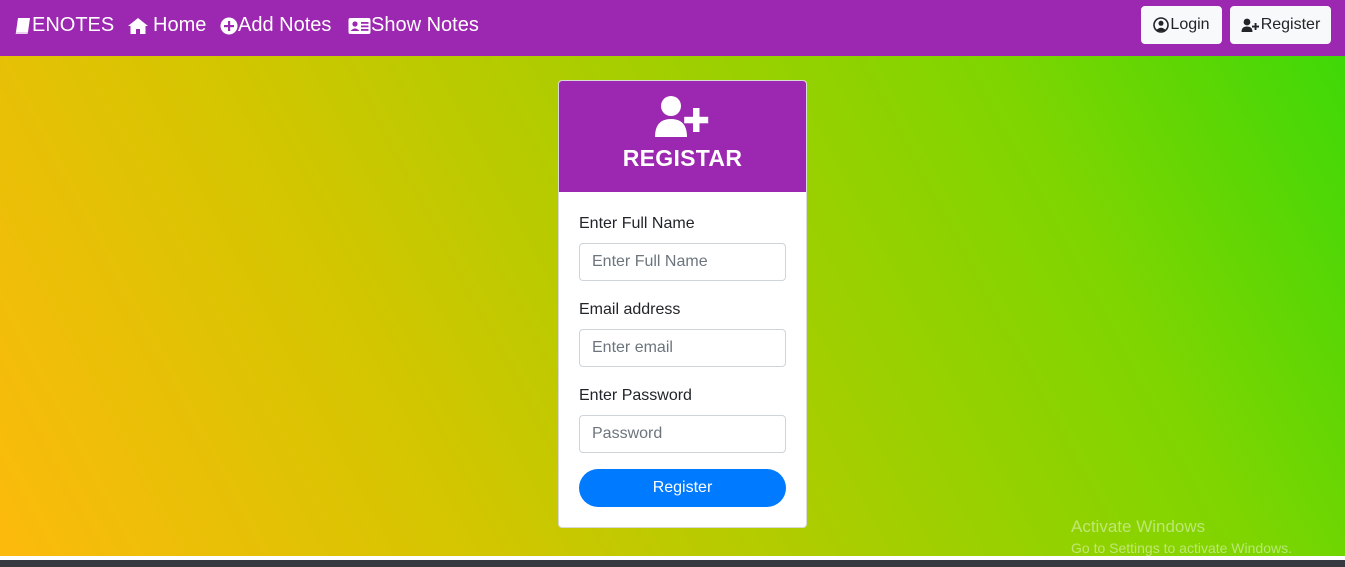  Describe the element at coordinates (682, 434) in the screenshot. I see `password-input` at that location.